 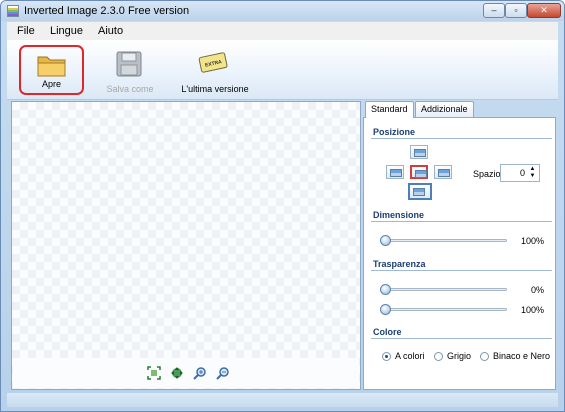 What do you see at coordinates (389, 109) in the screenshot?
I see `tab-standard: Standard` at bounding box center [389, 109].